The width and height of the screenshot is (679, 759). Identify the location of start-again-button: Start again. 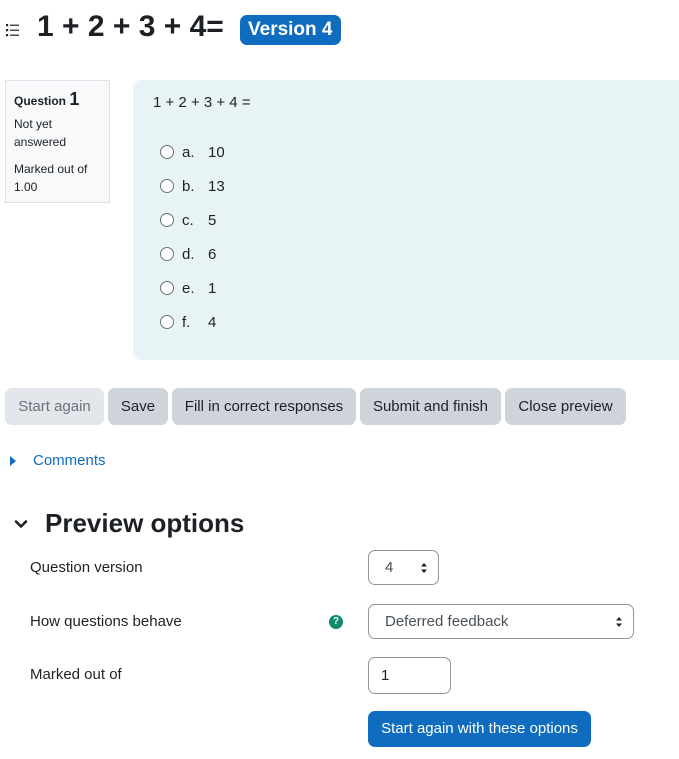
(54, 406).